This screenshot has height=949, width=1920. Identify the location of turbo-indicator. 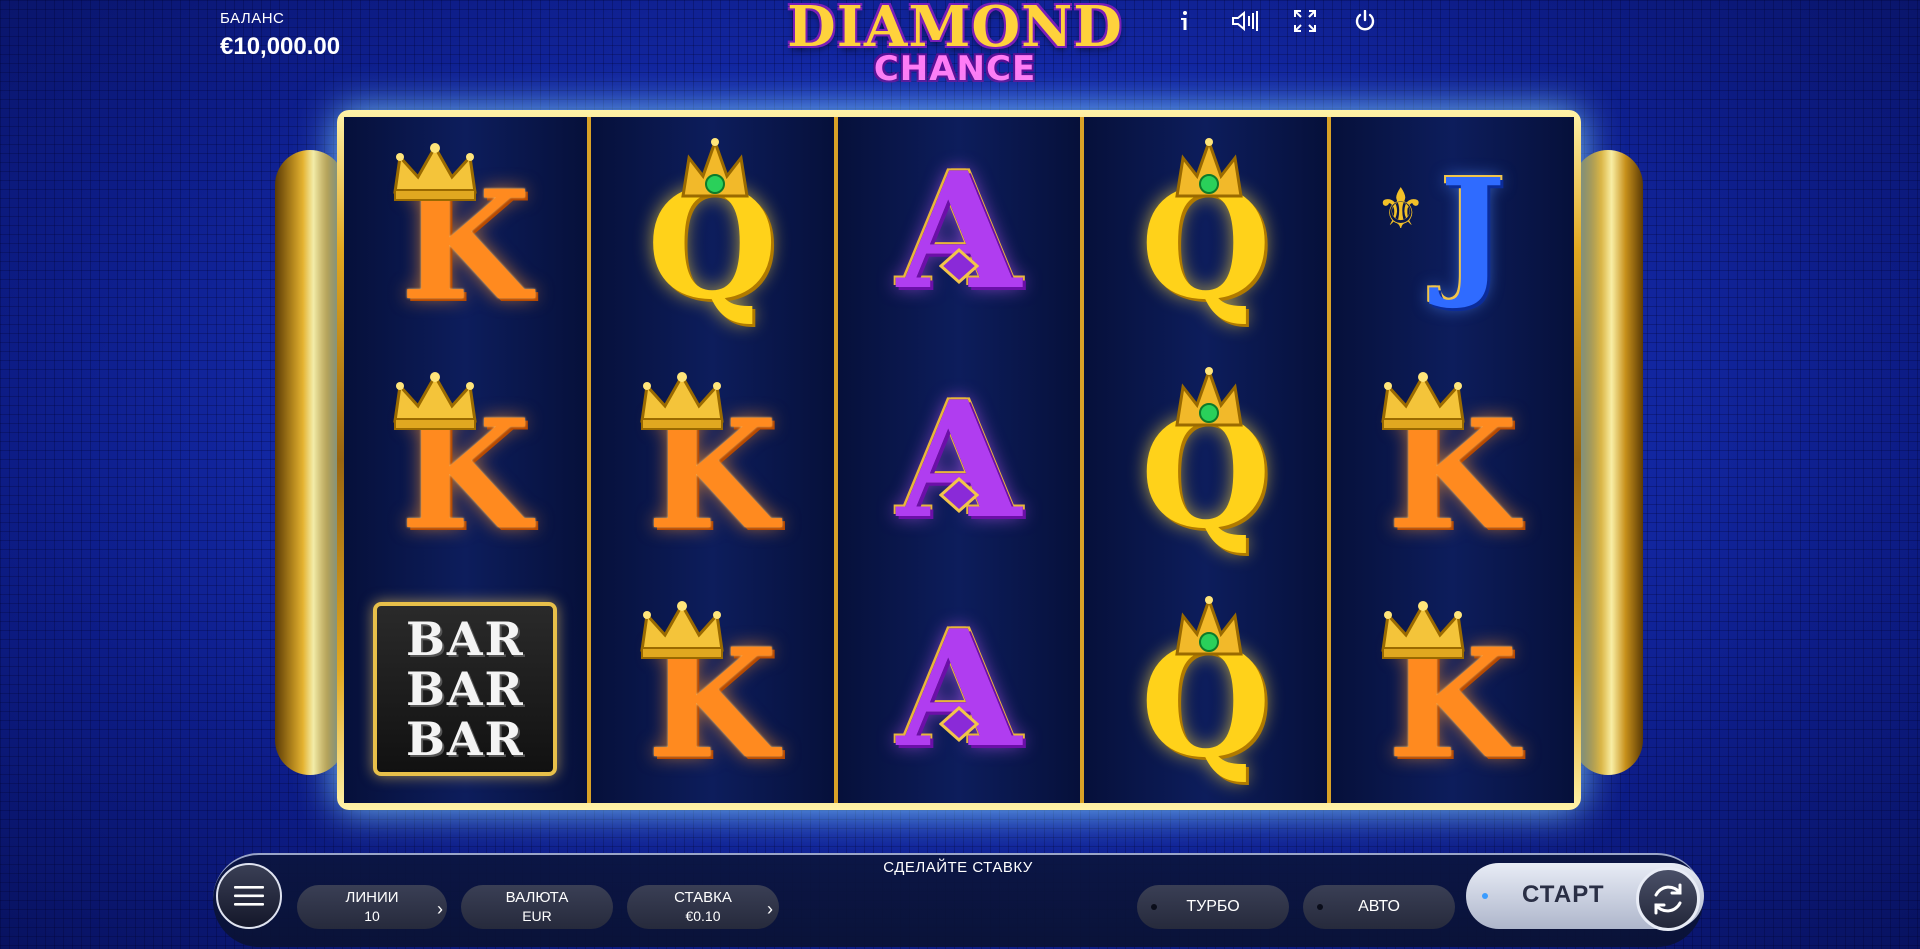
(1154, 907).